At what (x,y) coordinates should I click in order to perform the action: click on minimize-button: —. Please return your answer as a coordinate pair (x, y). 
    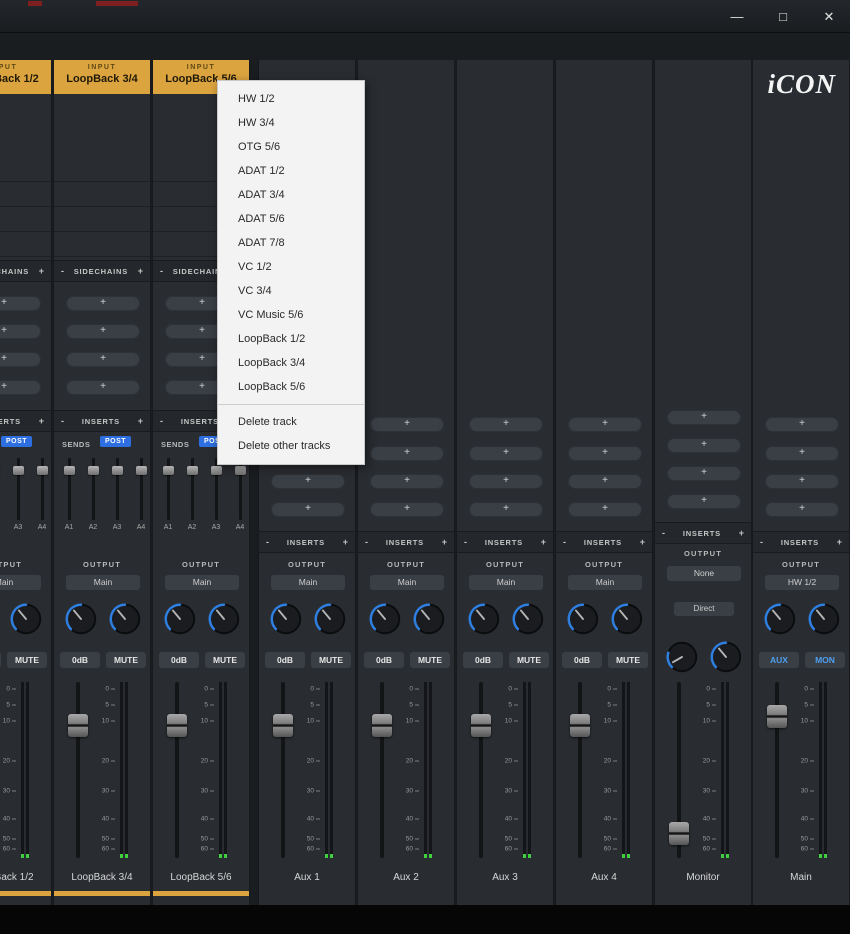
    Looking at the image, I should click on (737, 16).